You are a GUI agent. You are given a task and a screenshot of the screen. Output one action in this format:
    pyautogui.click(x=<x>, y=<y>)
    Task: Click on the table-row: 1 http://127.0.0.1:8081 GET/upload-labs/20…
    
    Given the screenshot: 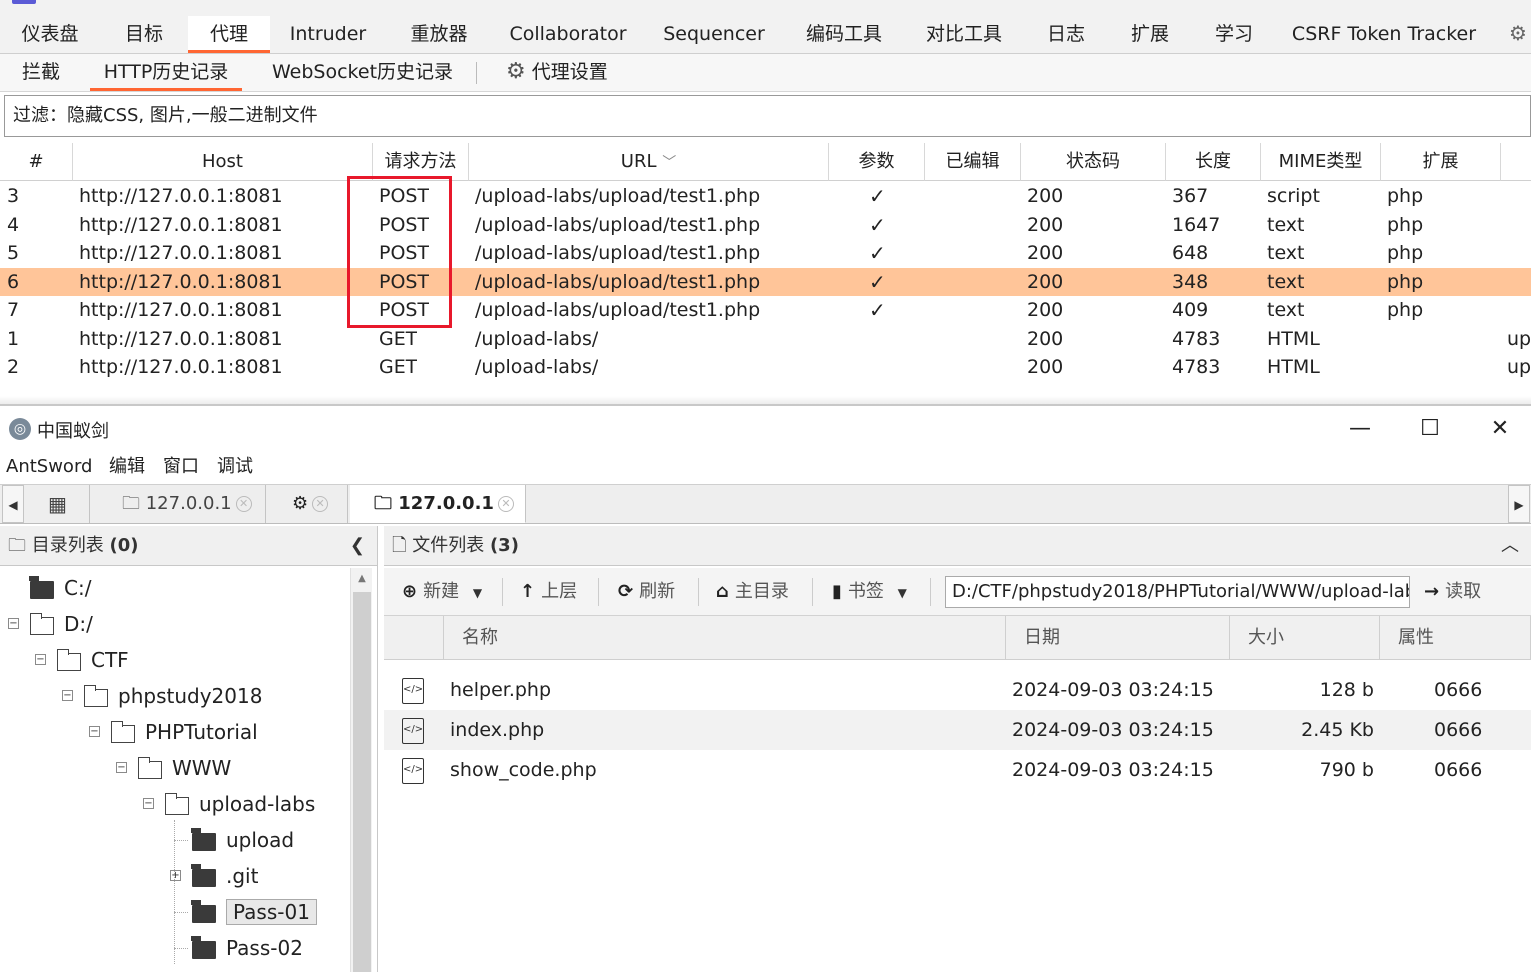 What is the action you would take?
    pyautogui.click(x=765, y=339)
    